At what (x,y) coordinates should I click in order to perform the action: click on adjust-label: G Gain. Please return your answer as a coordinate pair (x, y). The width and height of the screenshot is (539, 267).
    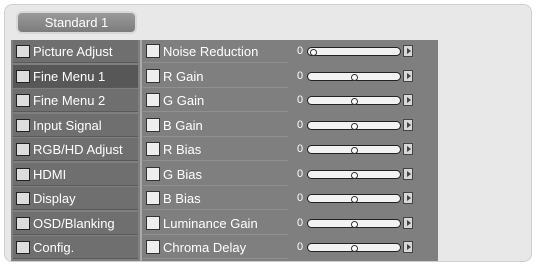
    Looking at the image, I should click on (184, 100).